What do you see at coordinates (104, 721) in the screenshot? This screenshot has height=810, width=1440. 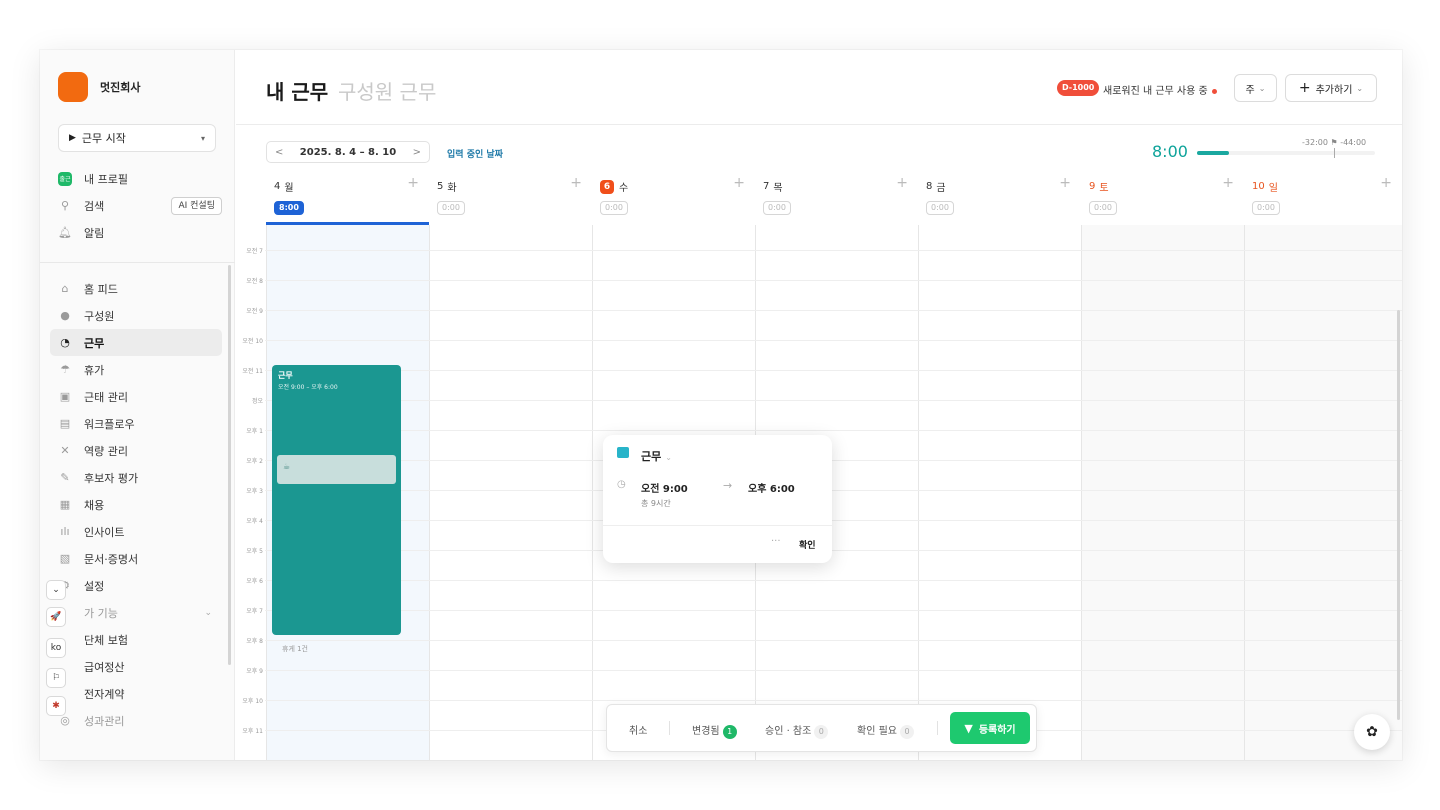 I see `sidebar-item-label: 성과관리` at bounding box center [104, 721].